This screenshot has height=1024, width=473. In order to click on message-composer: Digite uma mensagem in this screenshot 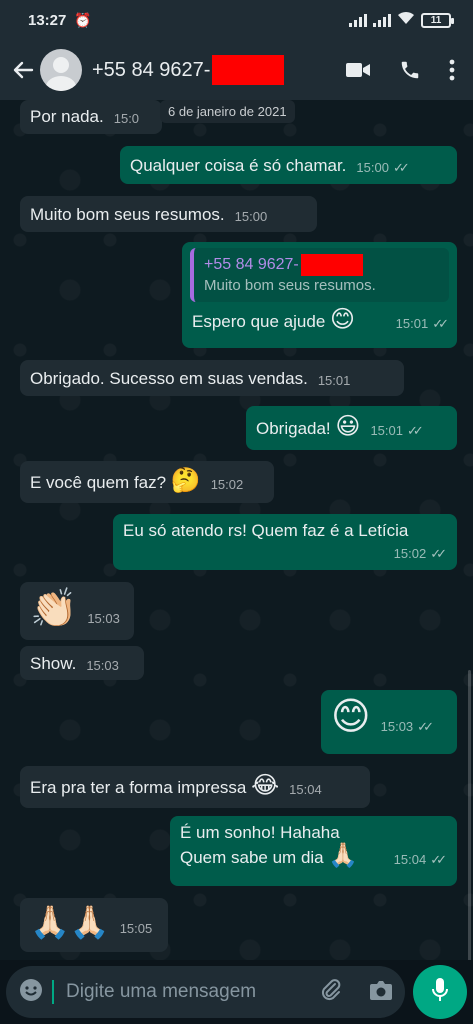, I will do `click(206, 992)`.